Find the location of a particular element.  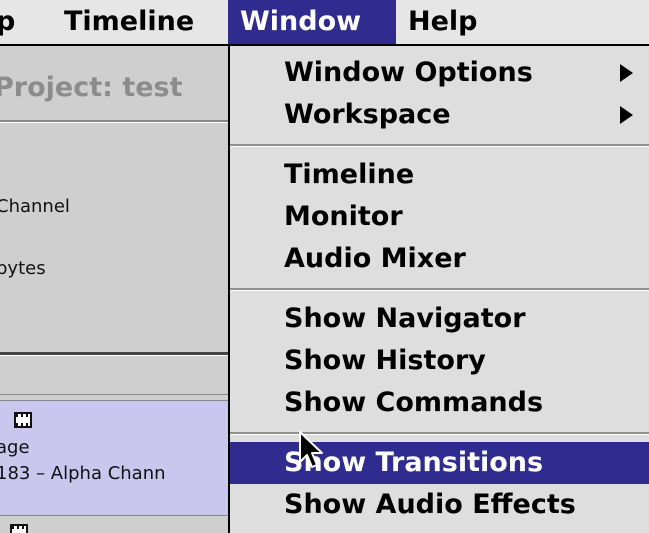

panel-divider is located at coordinates (114, 121).